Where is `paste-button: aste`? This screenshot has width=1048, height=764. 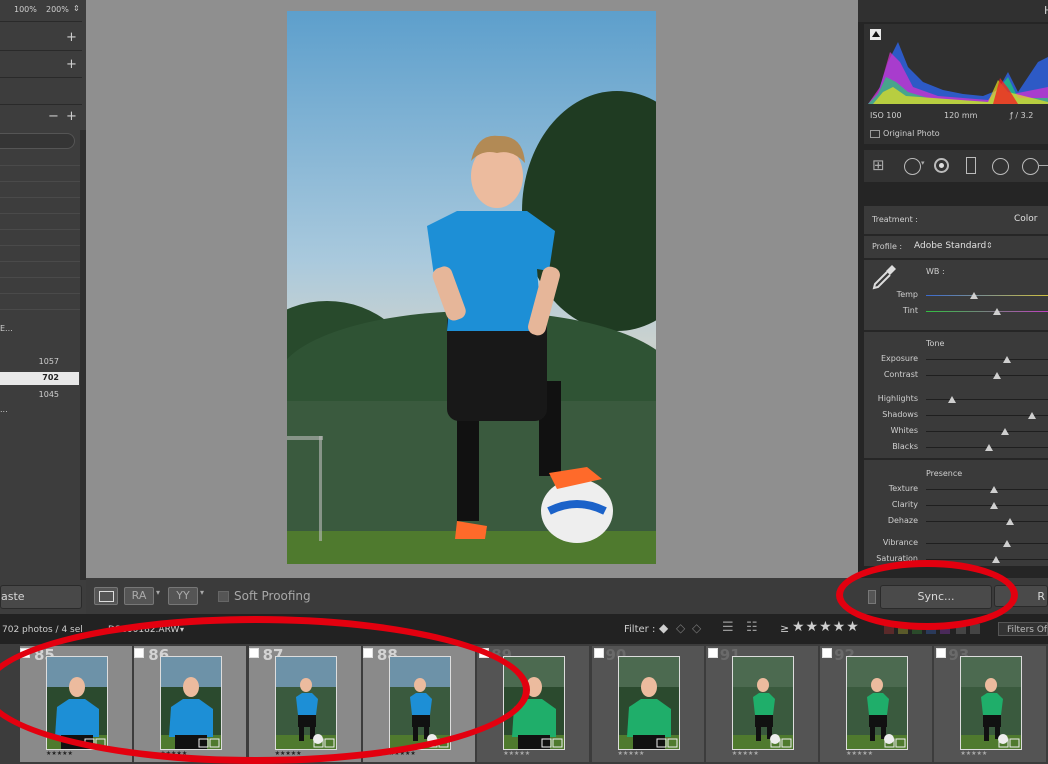 paste-button: aste is located at coordinates (41, 597).